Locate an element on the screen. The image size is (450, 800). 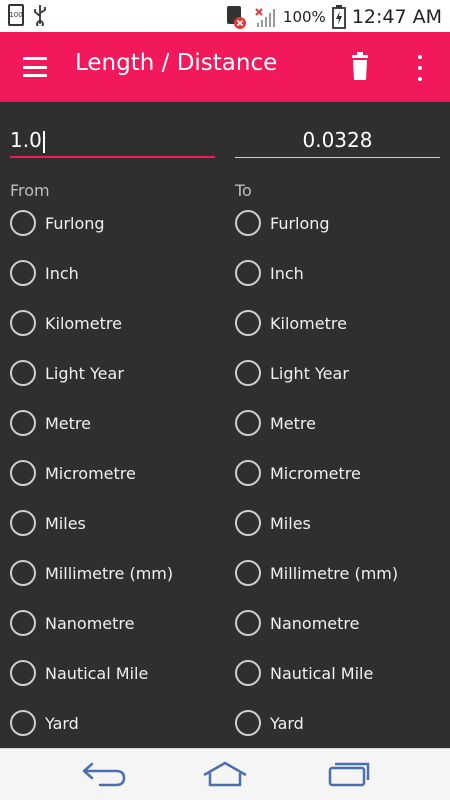
from-unit-millimetre: Millimetre (mm) is located at coordinates (115, 573).